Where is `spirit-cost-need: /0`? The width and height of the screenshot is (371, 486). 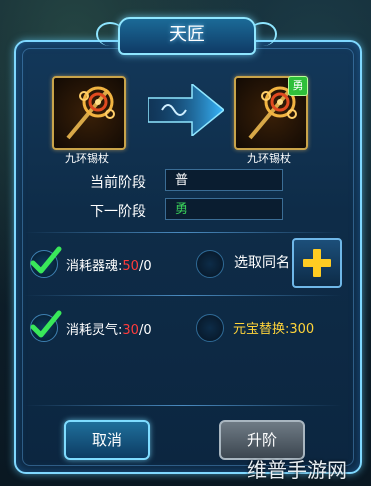
spirit-cost-need: /0 is located at coordinates (145, 330).